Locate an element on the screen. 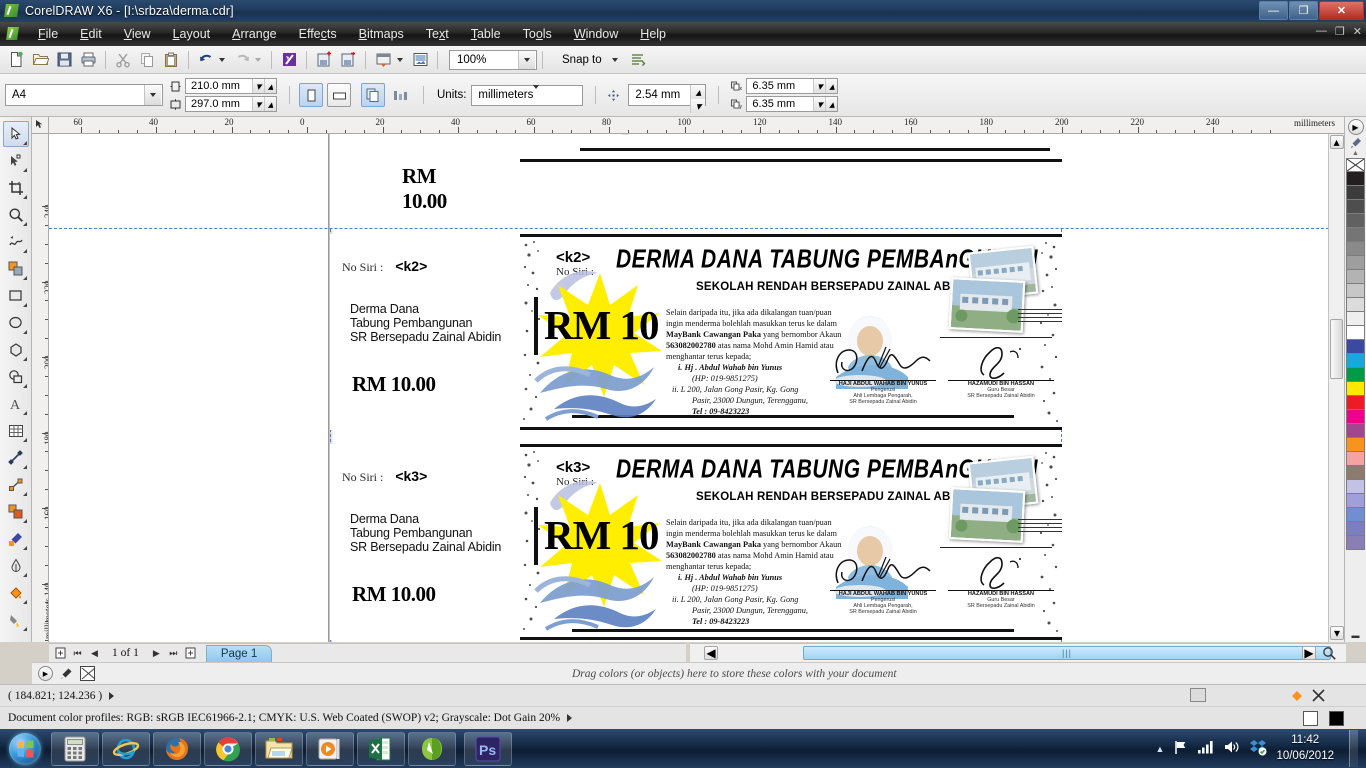 The width and height of the screenshot is (1366, 768). print-button is located at coordinates (88, 60).